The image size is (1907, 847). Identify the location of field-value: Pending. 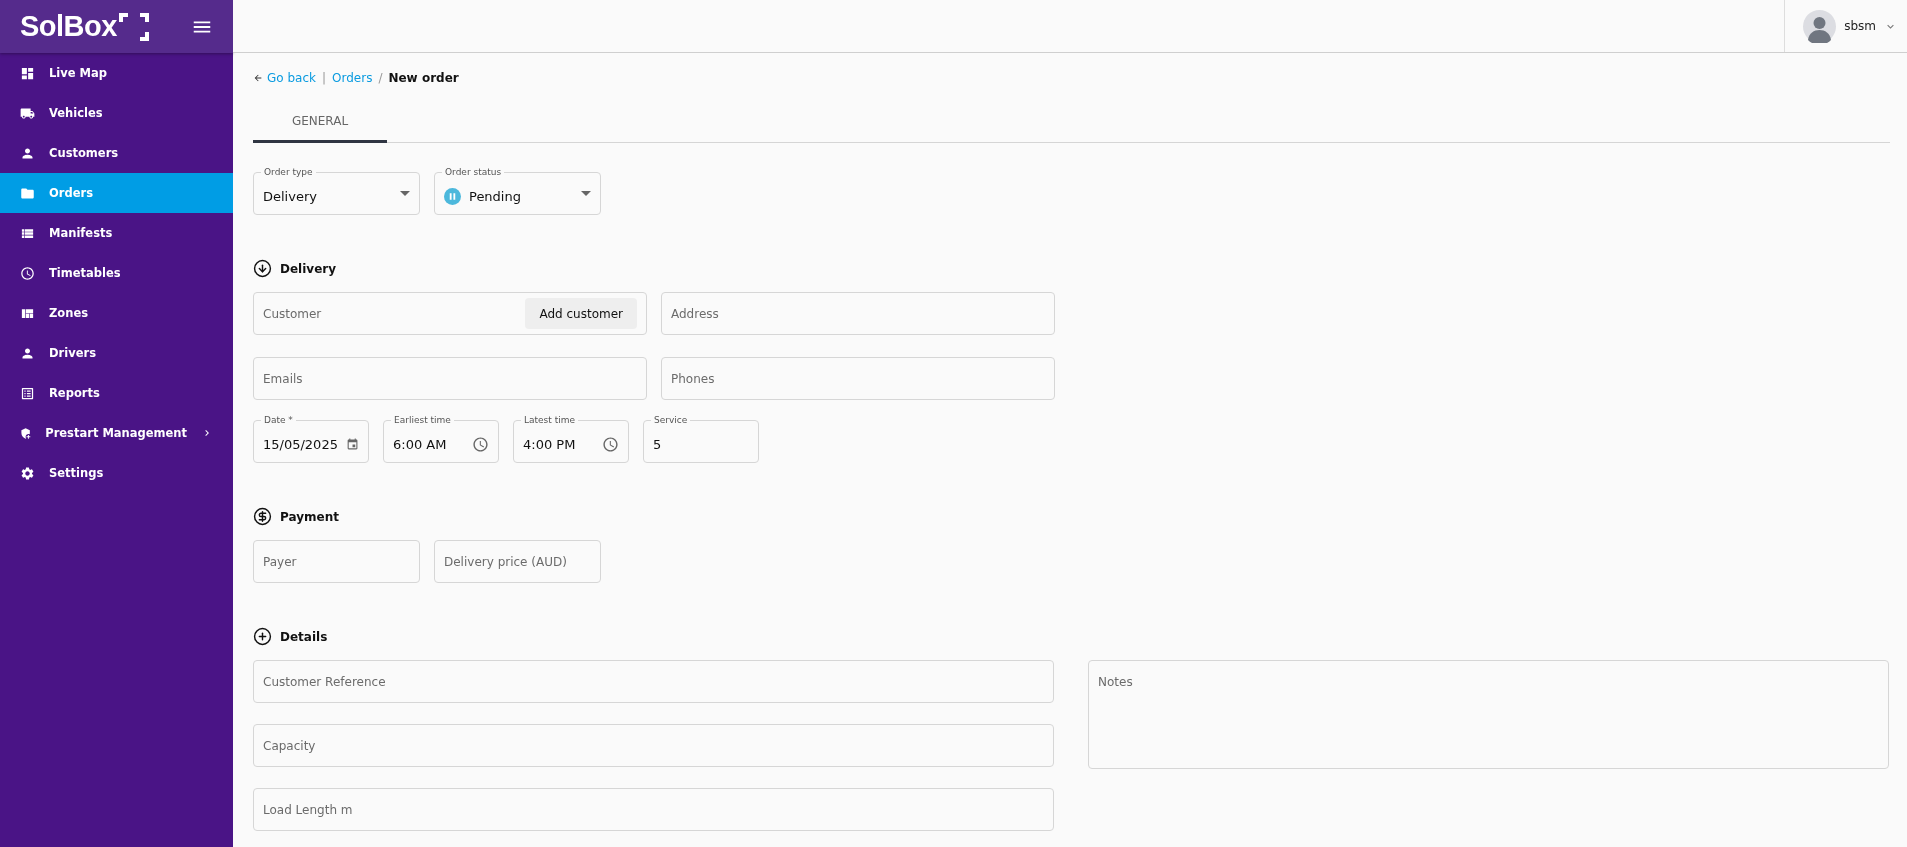
(495, 196).